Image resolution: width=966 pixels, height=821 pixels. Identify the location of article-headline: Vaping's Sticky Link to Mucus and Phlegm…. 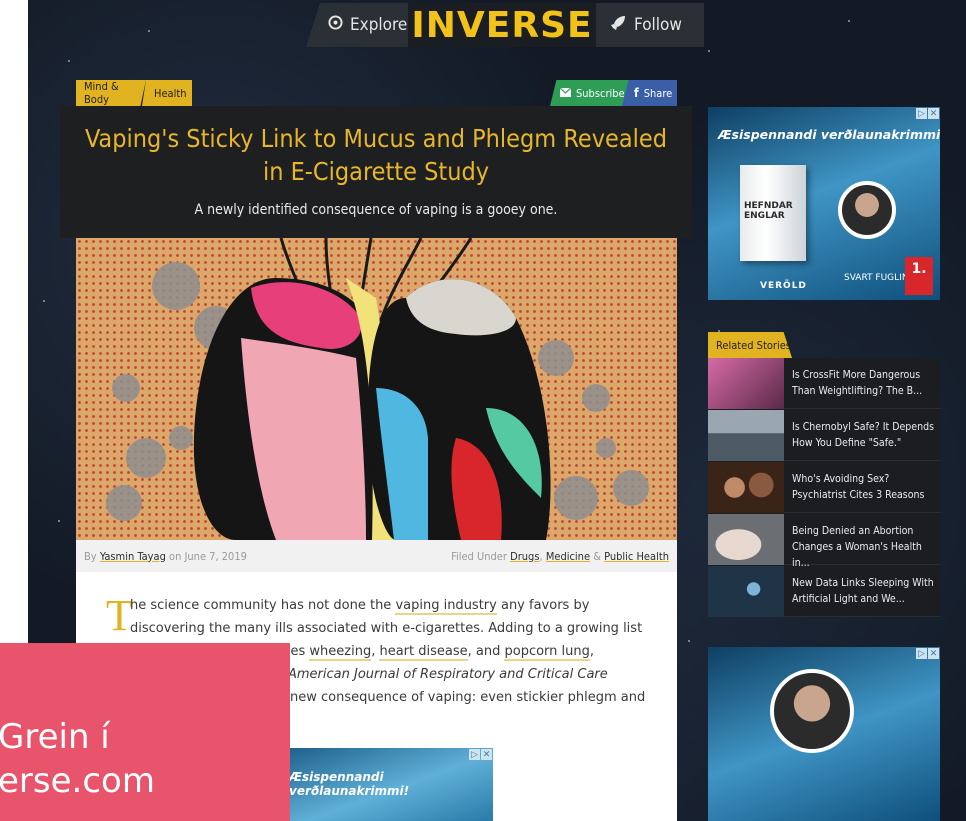
(376, 155).